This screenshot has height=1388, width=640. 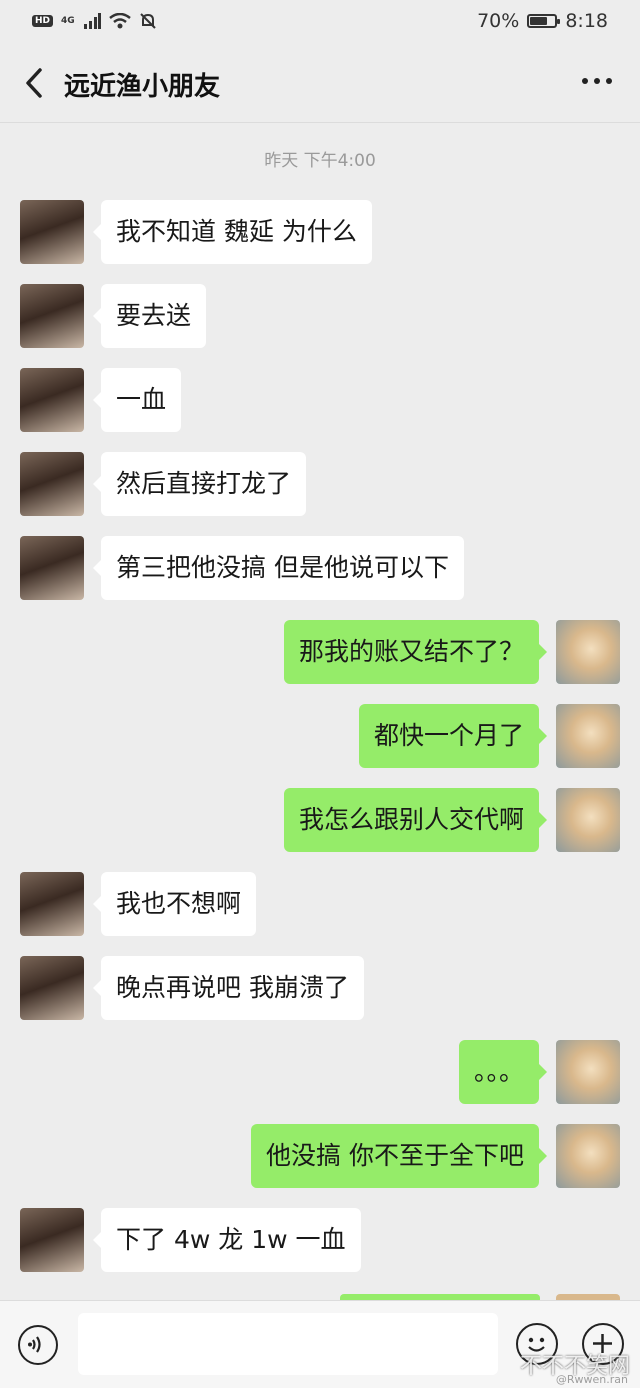 I want to click on signal-icon, so click(x=92, y=21).